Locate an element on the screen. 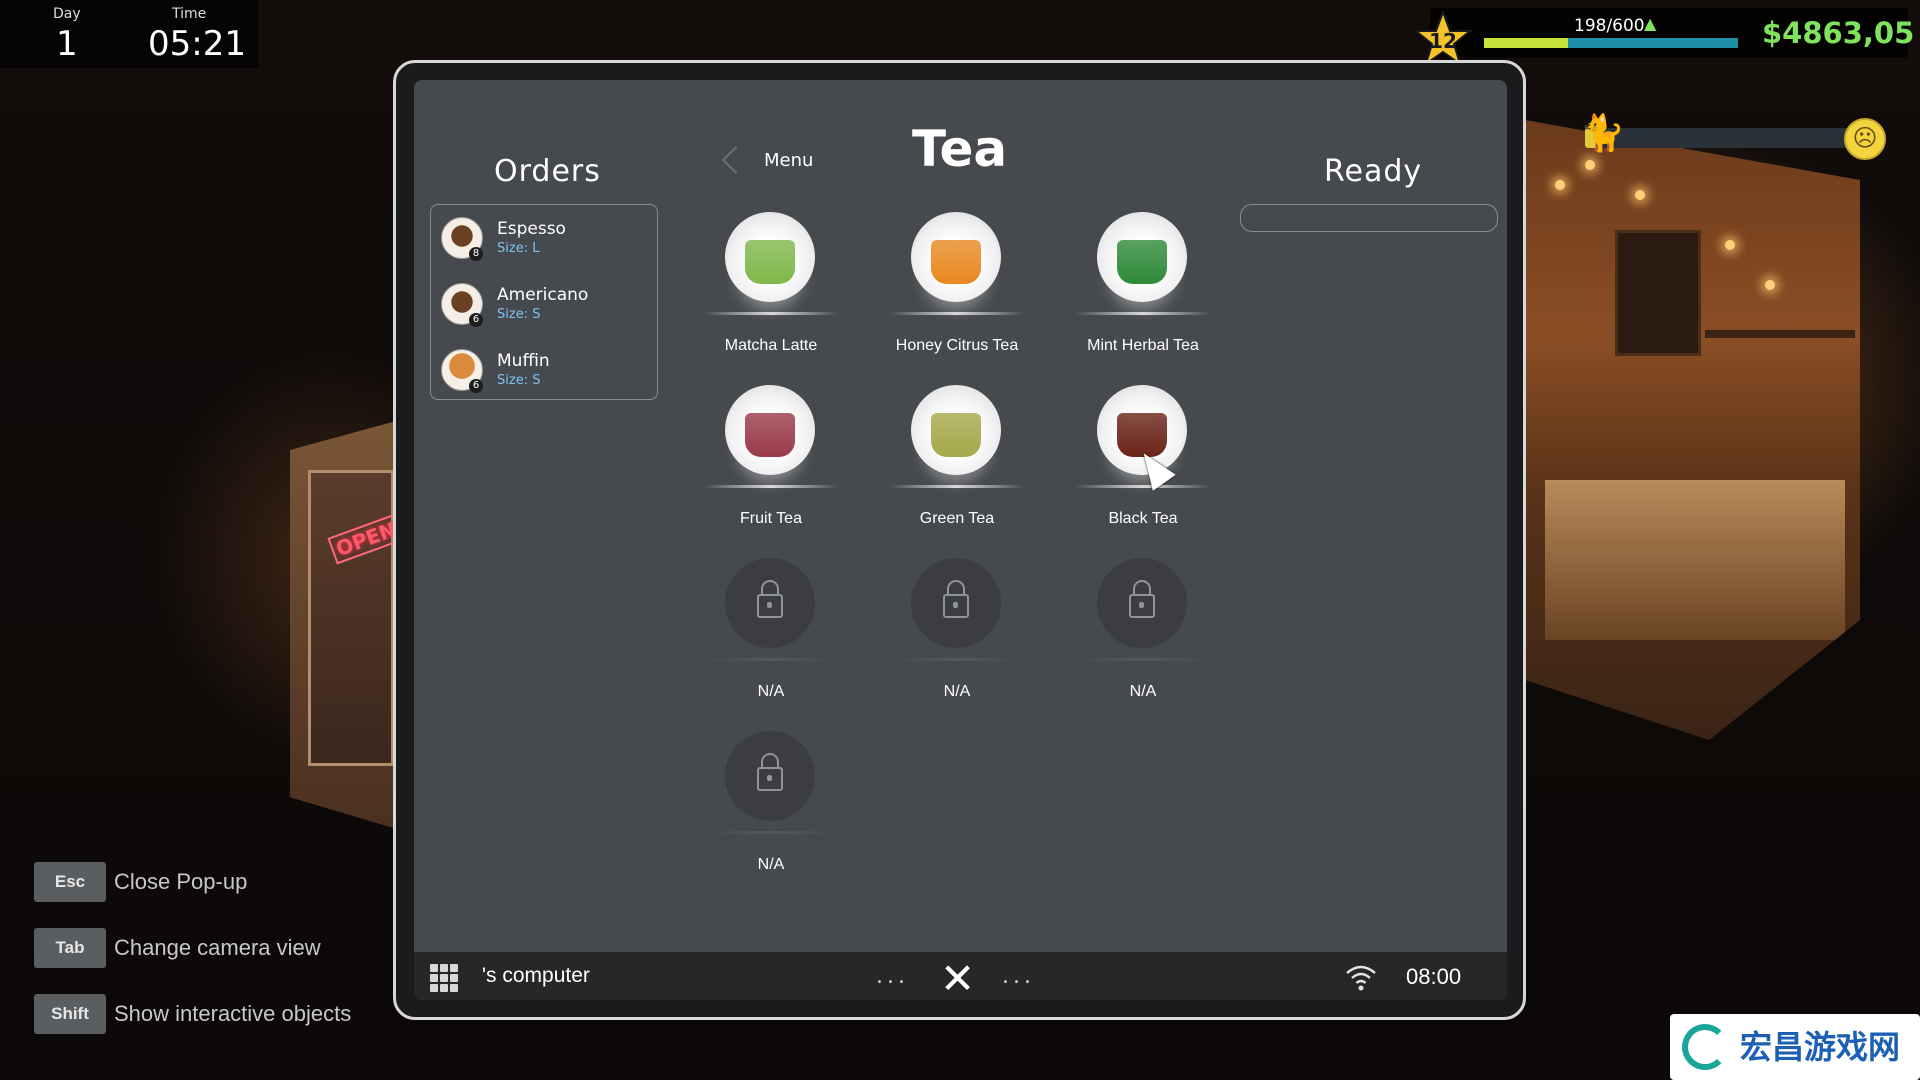 The image size is (1920, 1080). key-tab: Tab is located at coordinates (70, 948).